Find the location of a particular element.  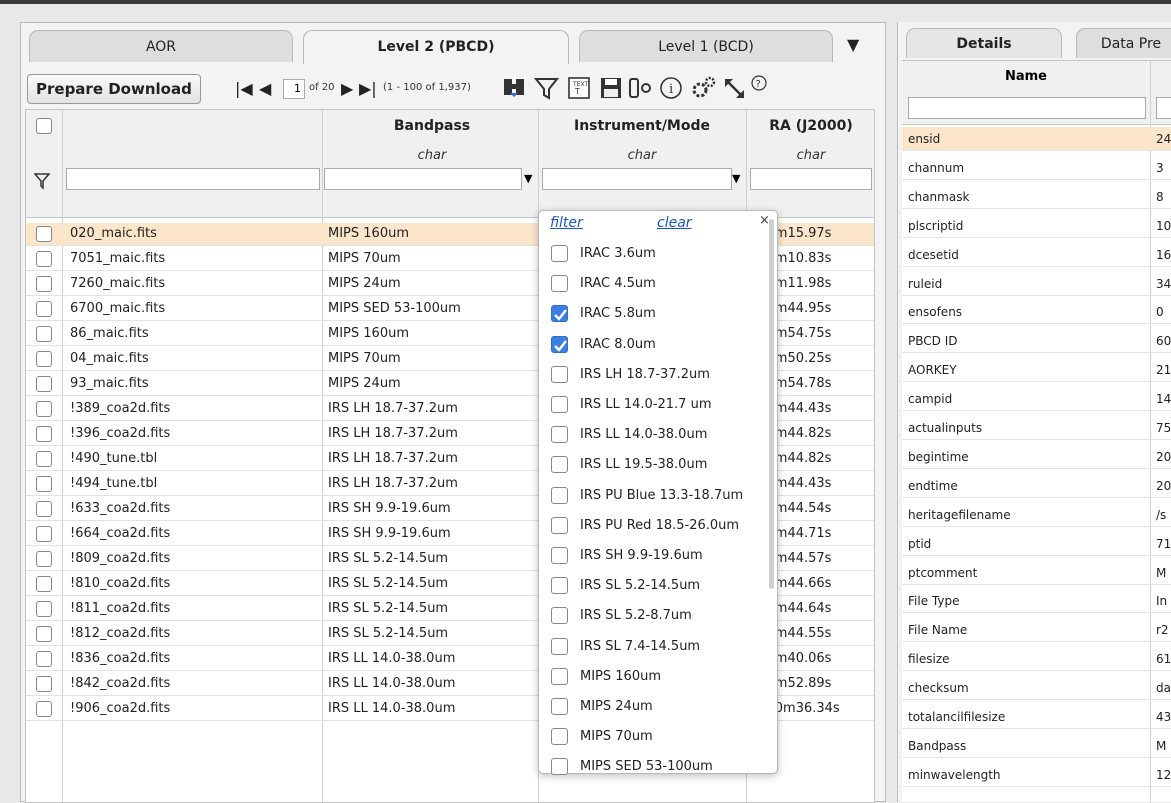

select-all-checkbox is located at coordinates (44, 126).